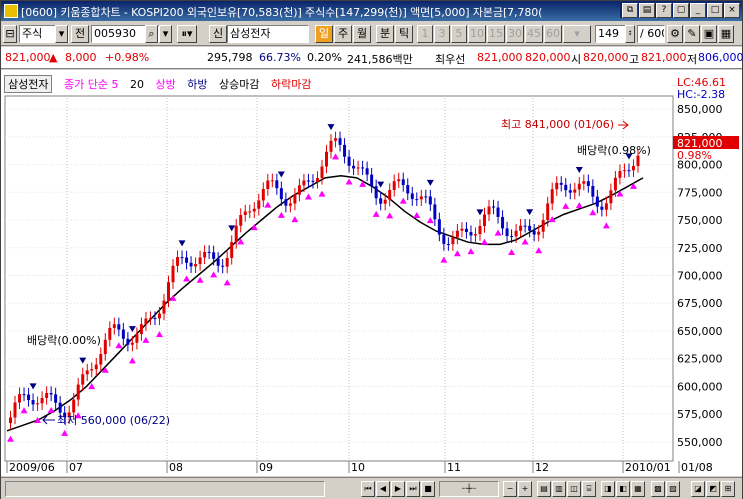 This screenshot has height=499, width=743. Describe the element at coordinates (362, 34) in the screenshot. I see `monthly-button: 월` at that location.